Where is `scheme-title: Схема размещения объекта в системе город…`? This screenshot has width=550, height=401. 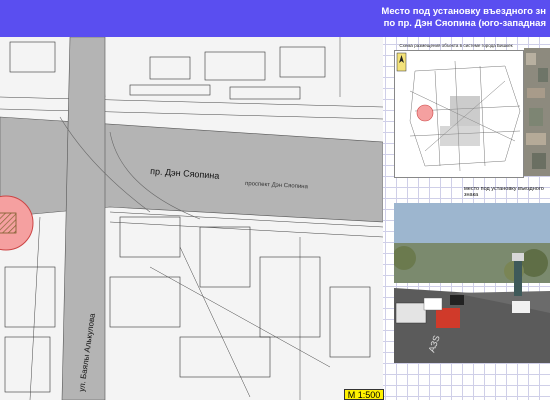
scheme-title: Схема размещения объекта в системе город… is located at coordinates (456, 45).